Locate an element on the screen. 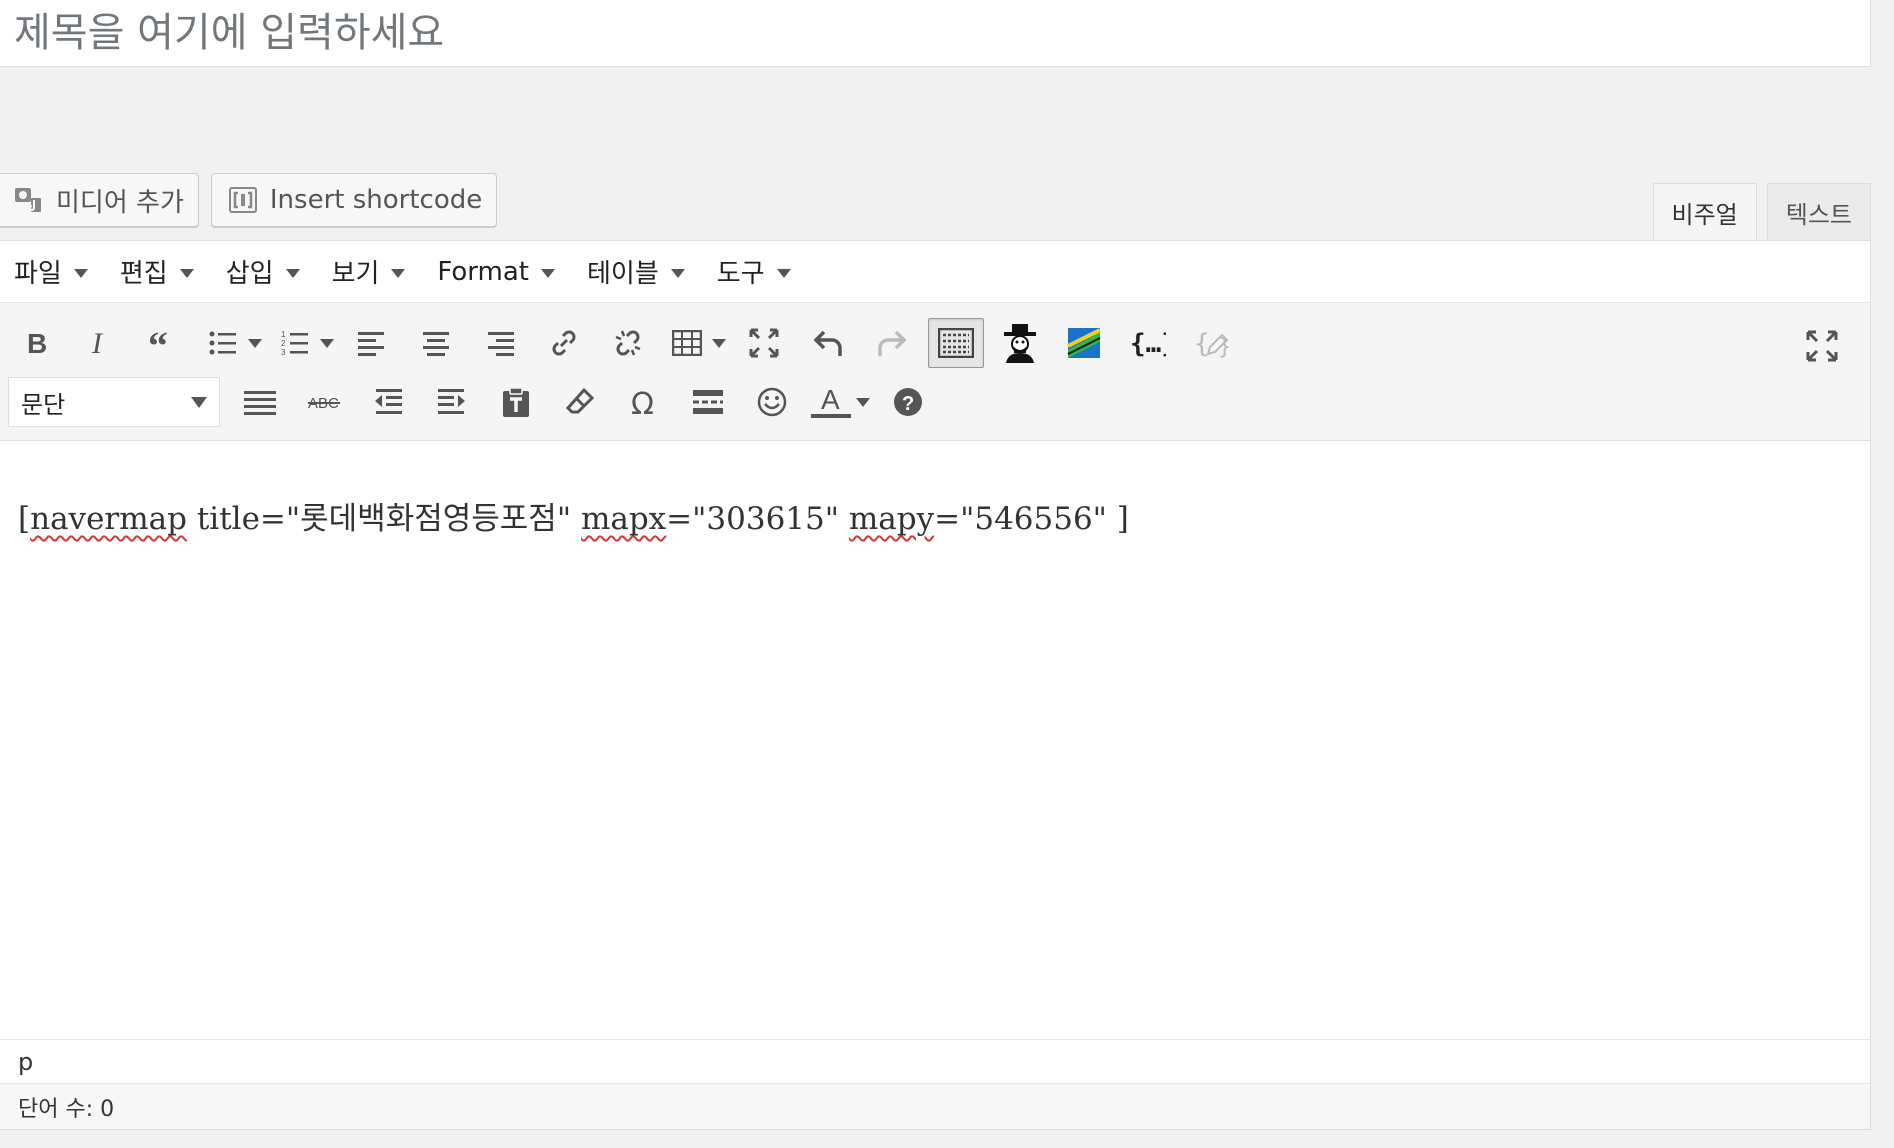 The width and height of the screenshot is (1894, 1148). editor-toolbar: B I “ 123 {… {} 문단 ABC Ω A ? is located at coordinates (935, 372).